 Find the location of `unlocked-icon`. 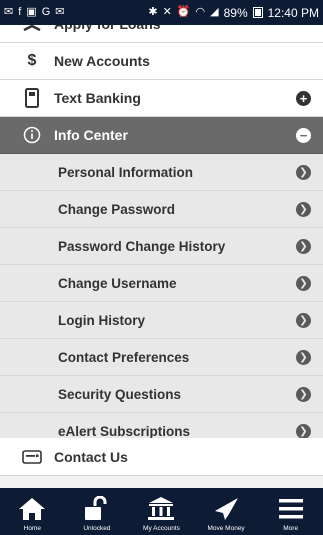

unlocked-icon is located at coordinates (95, 508).